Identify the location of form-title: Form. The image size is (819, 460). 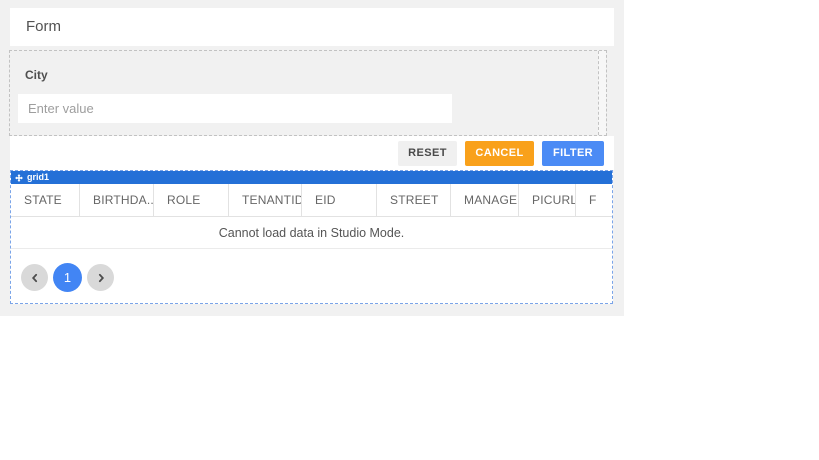
(43, 26).